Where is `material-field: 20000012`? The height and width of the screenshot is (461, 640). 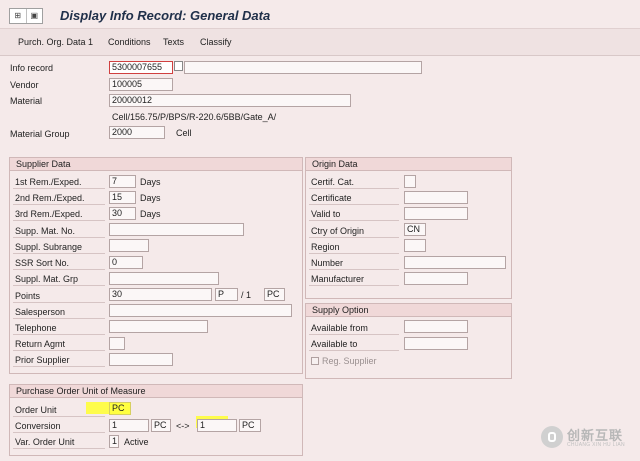
material-field: 20000012 is located at coordinates (230, 100).